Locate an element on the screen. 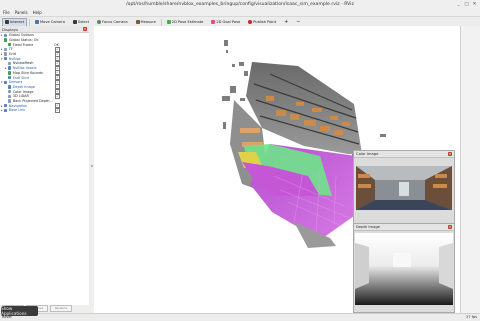  maximize-icon: □ is located at coordinates (466, 4).